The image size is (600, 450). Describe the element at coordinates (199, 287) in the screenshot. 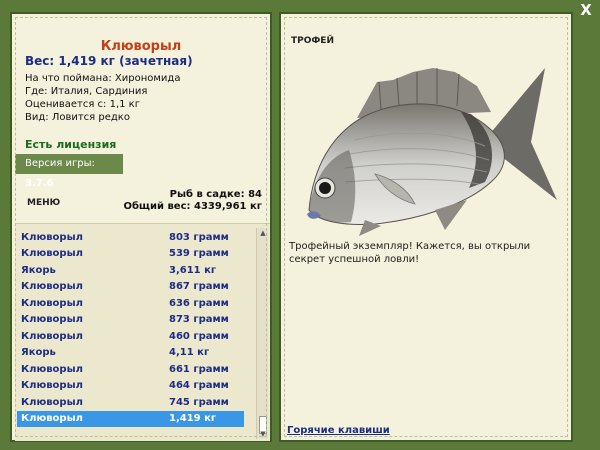

I see `catch-weight: 867 грамм` at that location.